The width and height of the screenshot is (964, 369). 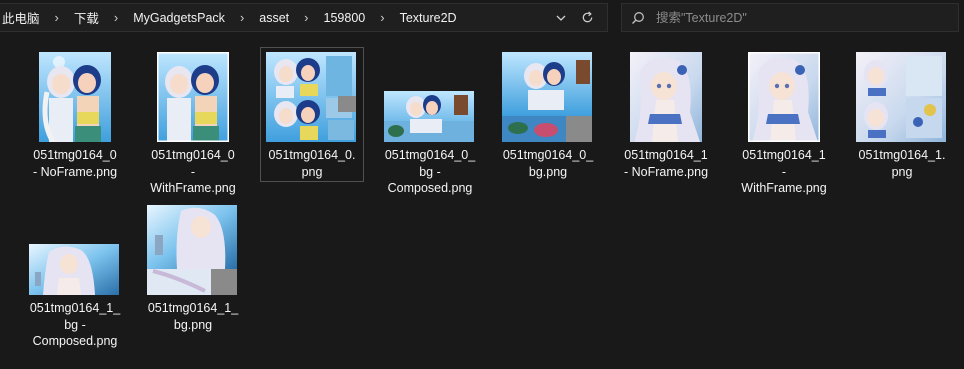 What do you see at coordinates (312, 163) in the screenshot?
I see `file-name: 051tmg0164_0. png` at bounding box center [312, 163].